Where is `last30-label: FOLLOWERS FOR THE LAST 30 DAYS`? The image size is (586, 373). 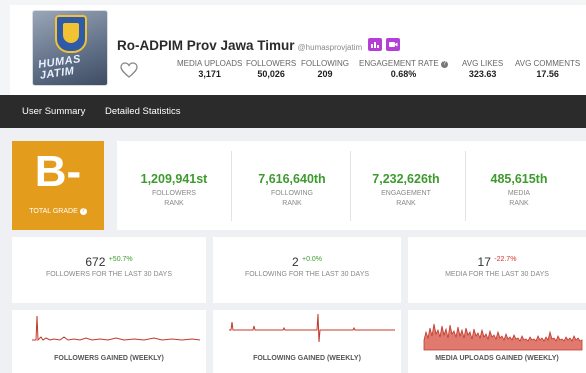 last30-label: FOLLOWERS FOR THE LAST 30 DAYS is located at coordinates (109, 274).